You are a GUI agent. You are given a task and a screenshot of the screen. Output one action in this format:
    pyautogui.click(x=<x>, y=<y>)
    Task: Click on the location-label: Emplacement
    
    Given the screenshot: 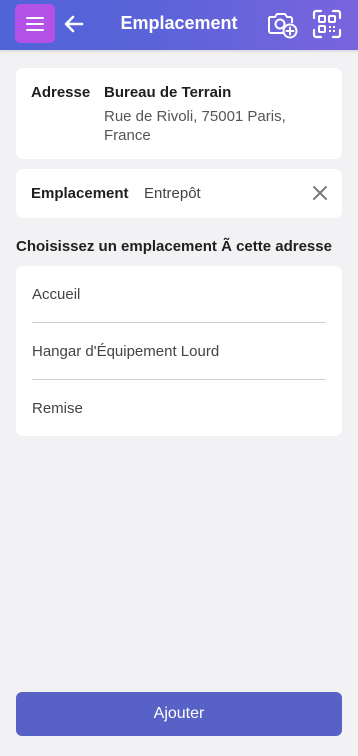 What is the action you would take?
    pyautogui.click(x=80, y=193)
    